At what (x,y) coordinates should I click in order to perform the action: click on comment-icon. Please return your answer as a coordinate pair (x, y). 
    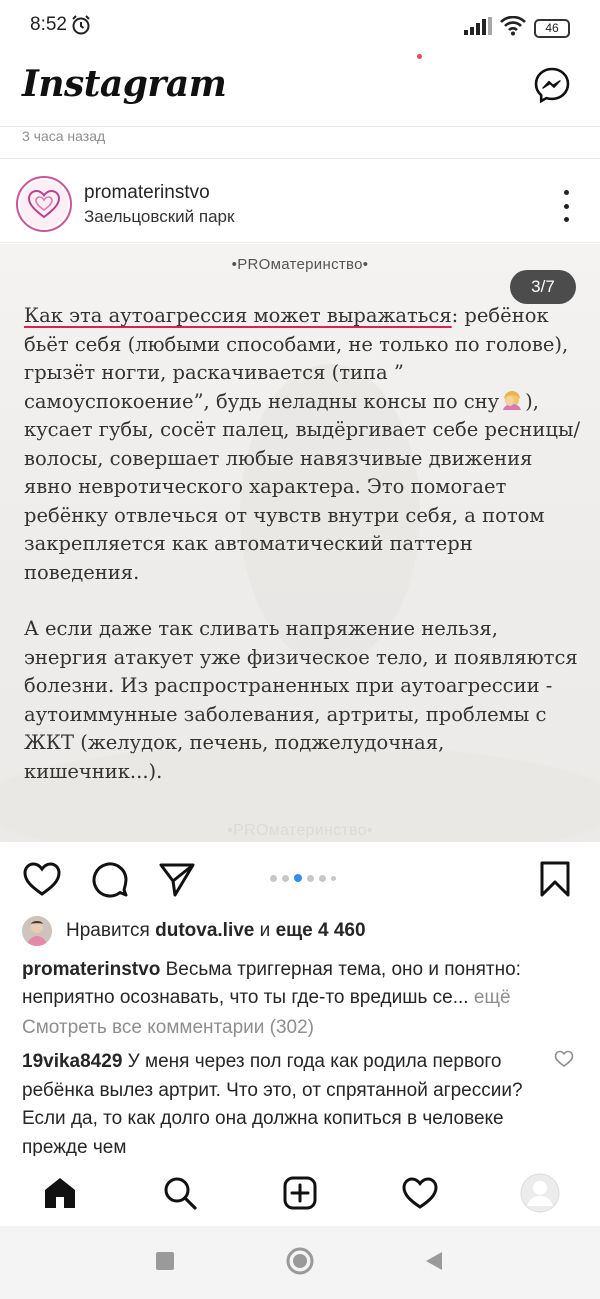
    Looking at the image, I should click on (110, 880).